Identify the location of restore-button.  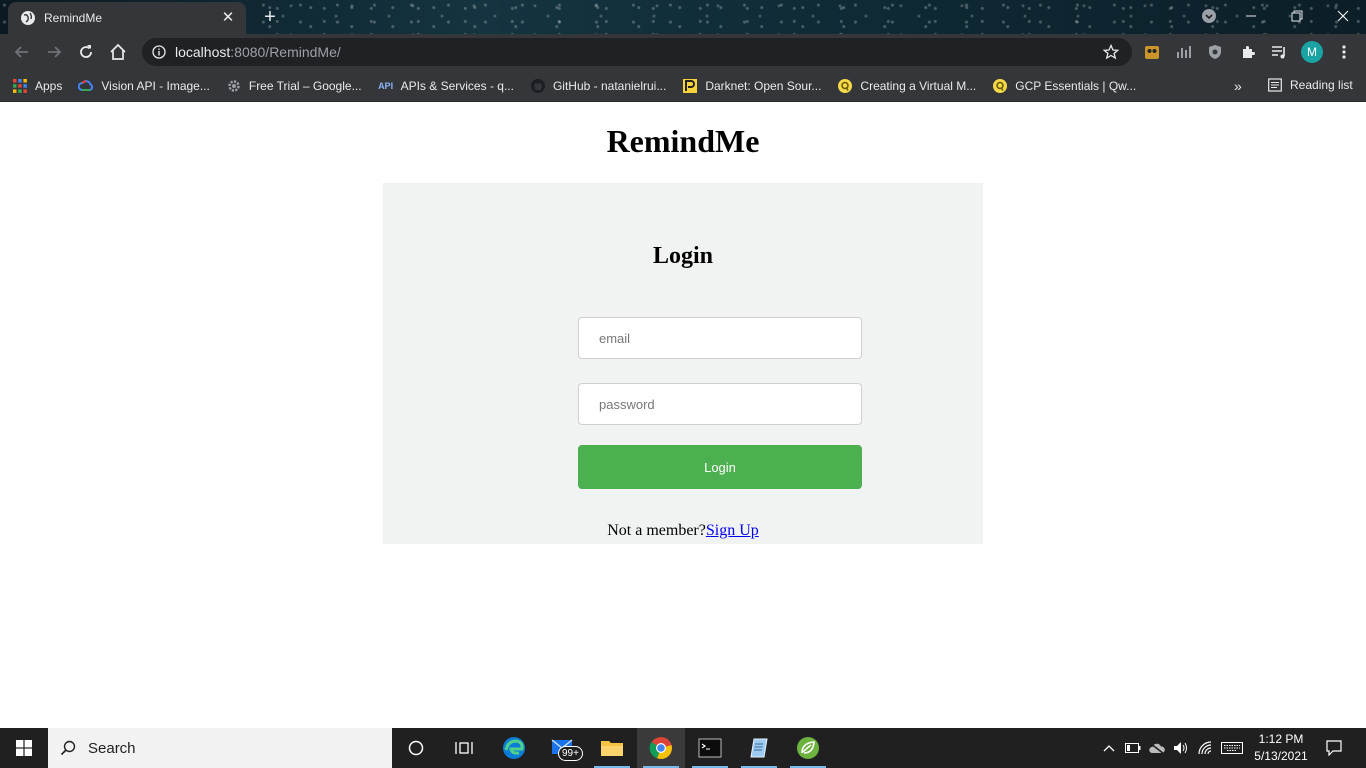
(1297, 16).